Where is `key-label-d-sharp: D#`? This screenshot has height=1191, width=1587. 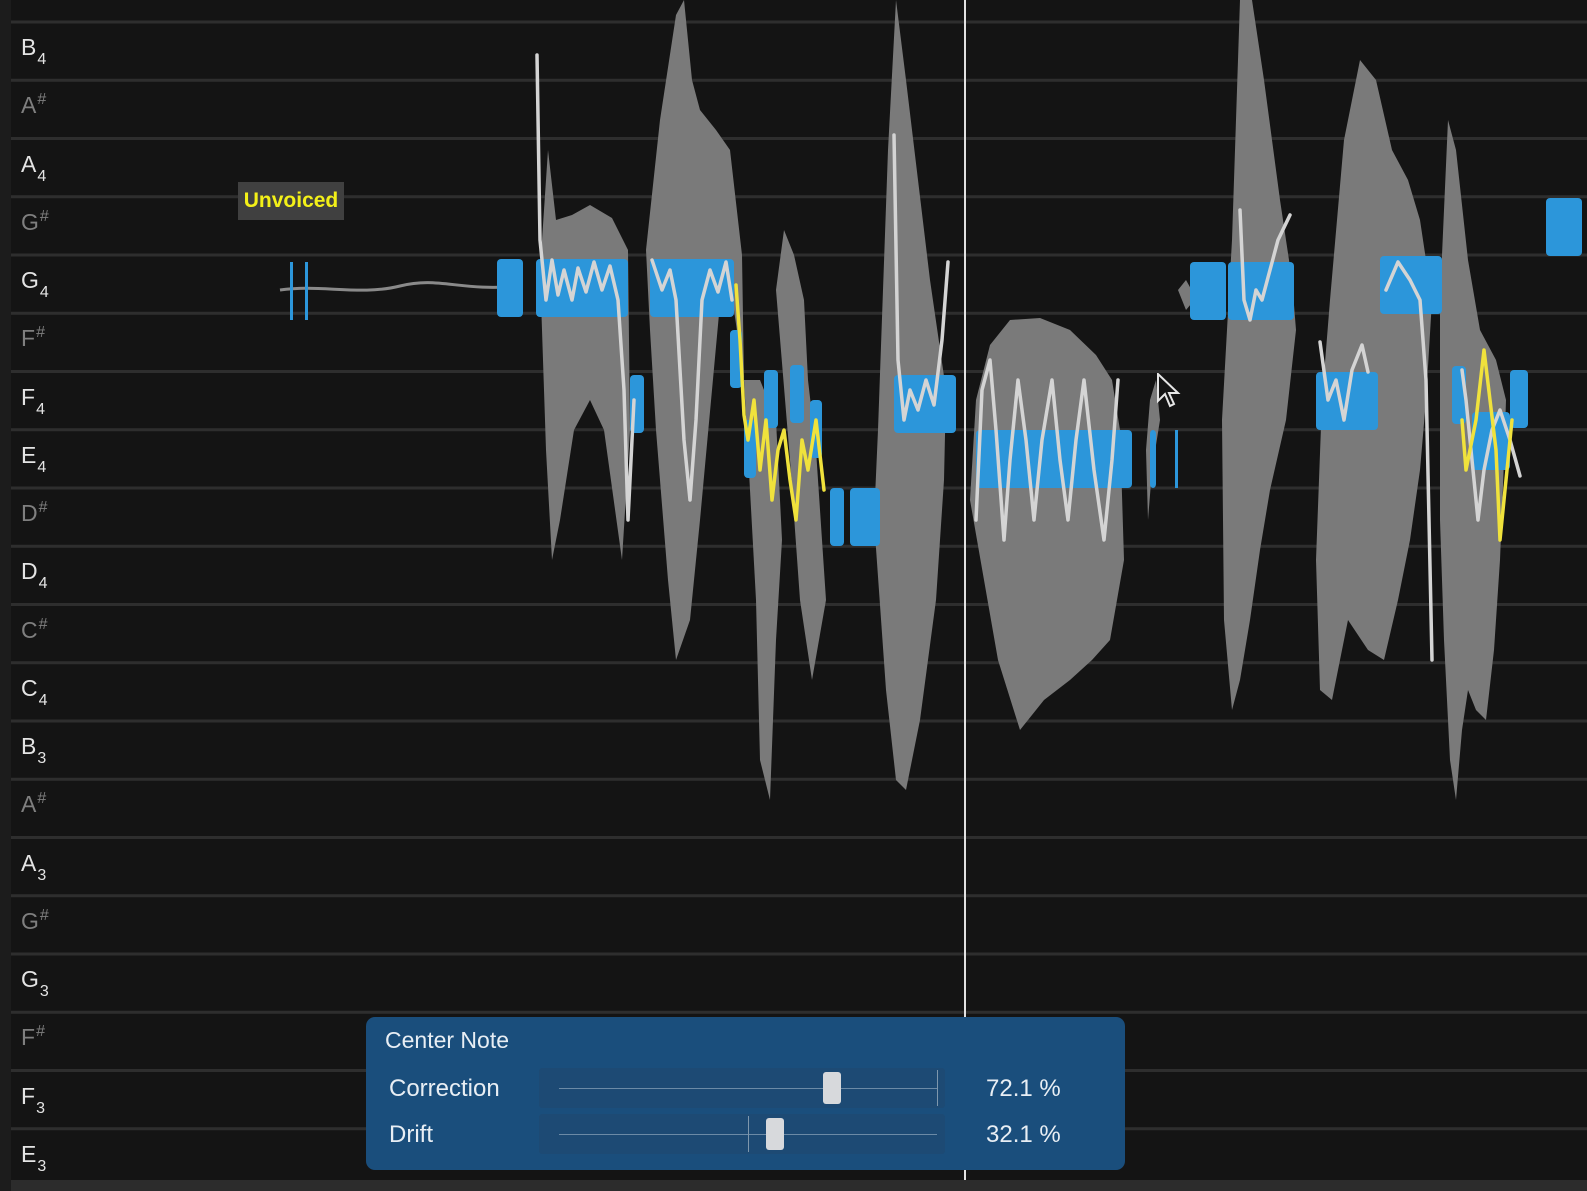
key-label-d-sharp: D# is located at coordinates (34, 513).